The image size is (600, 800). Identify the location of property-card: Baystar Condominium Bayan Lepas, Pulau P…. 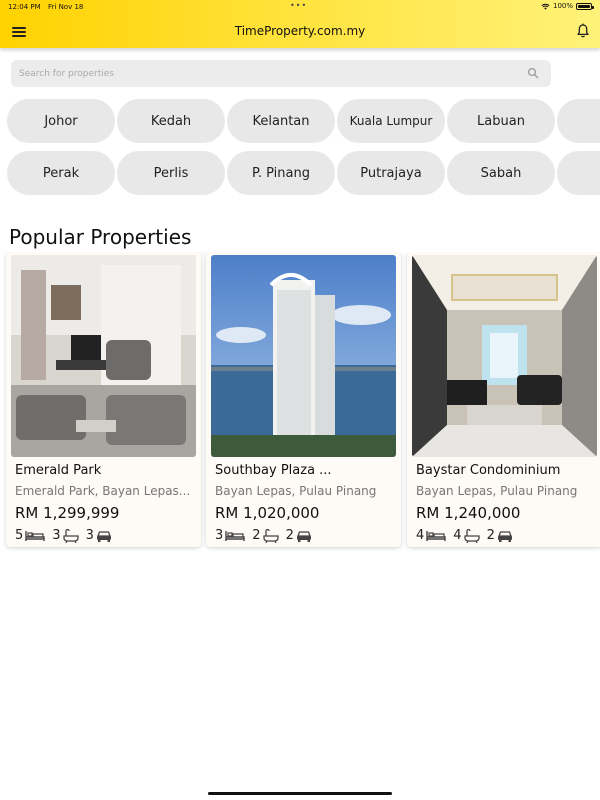
(503, 399).